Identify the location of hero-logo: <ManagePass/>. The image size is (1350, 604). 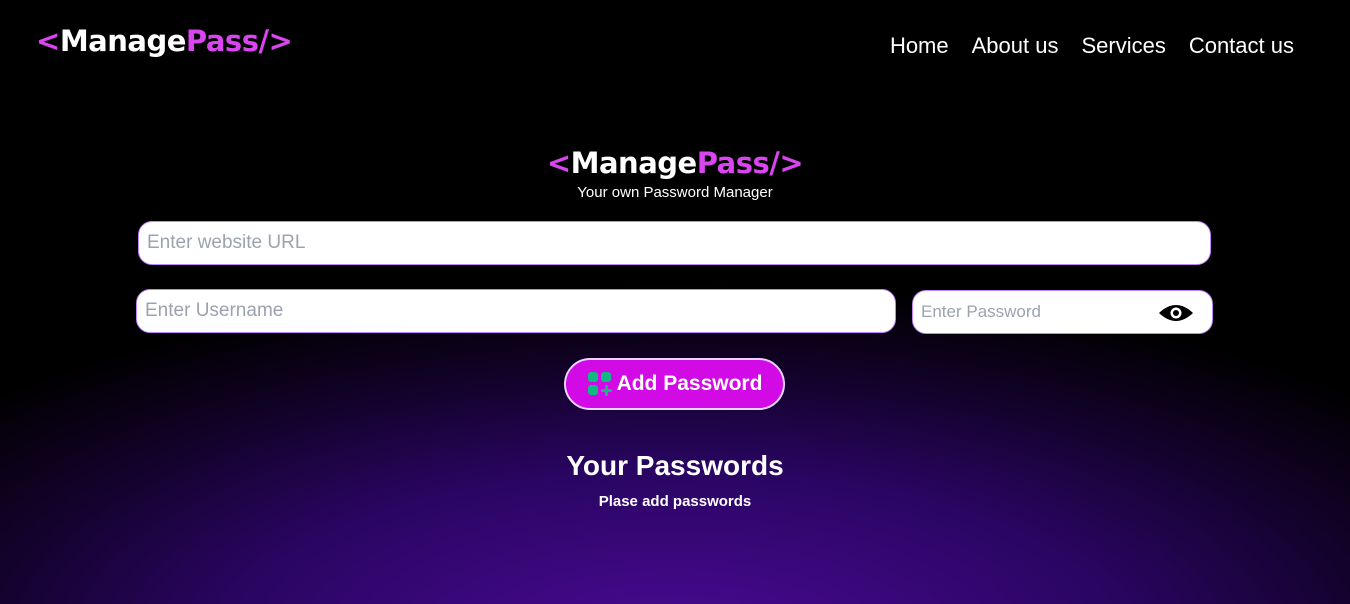
(675, 163).